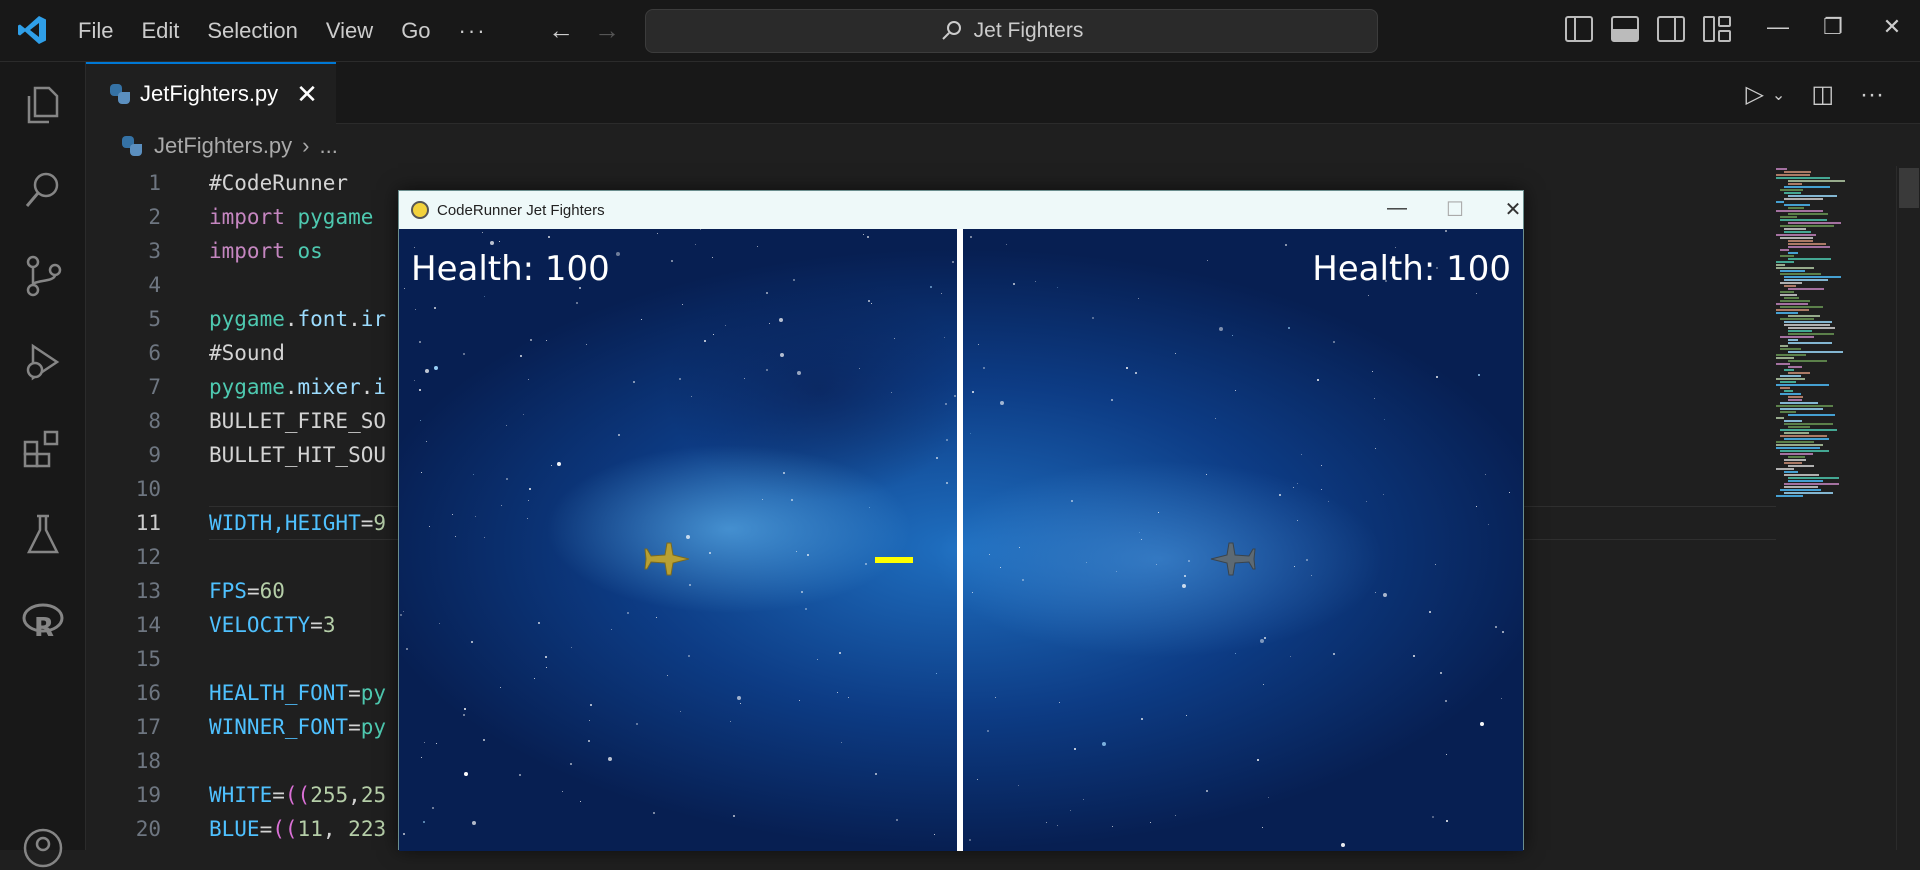 The image size is (1920, 870). I want to click on menu-view: View, so click(349, 31).